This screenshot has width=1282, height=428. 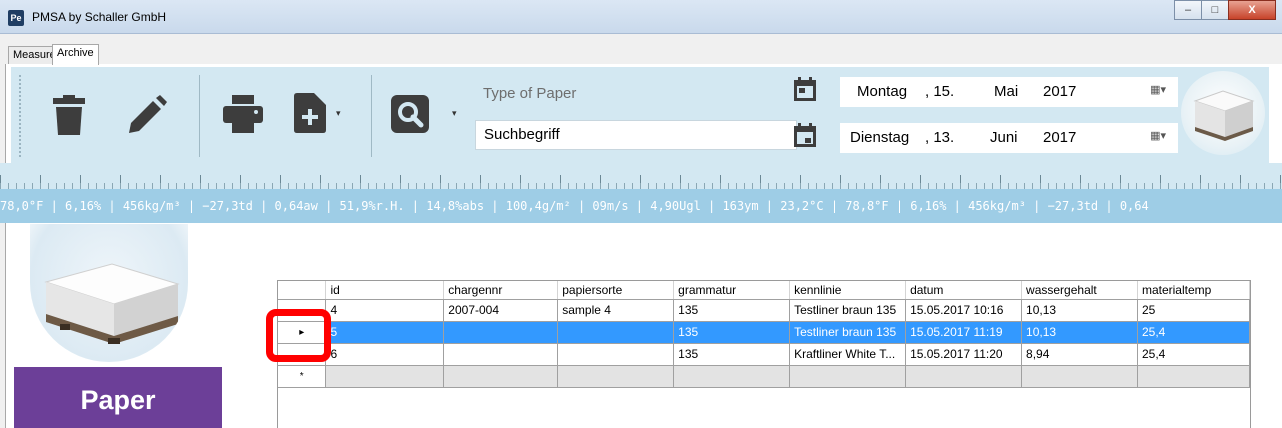 I want to click on window-title: PMSA by Schaller GmbH, so click(x=99, y=17).